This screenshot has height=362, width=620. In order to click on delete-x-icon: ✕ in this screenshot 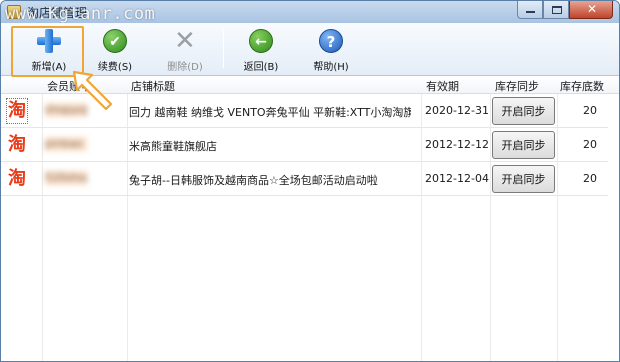, I will do `click(185, 41)`.